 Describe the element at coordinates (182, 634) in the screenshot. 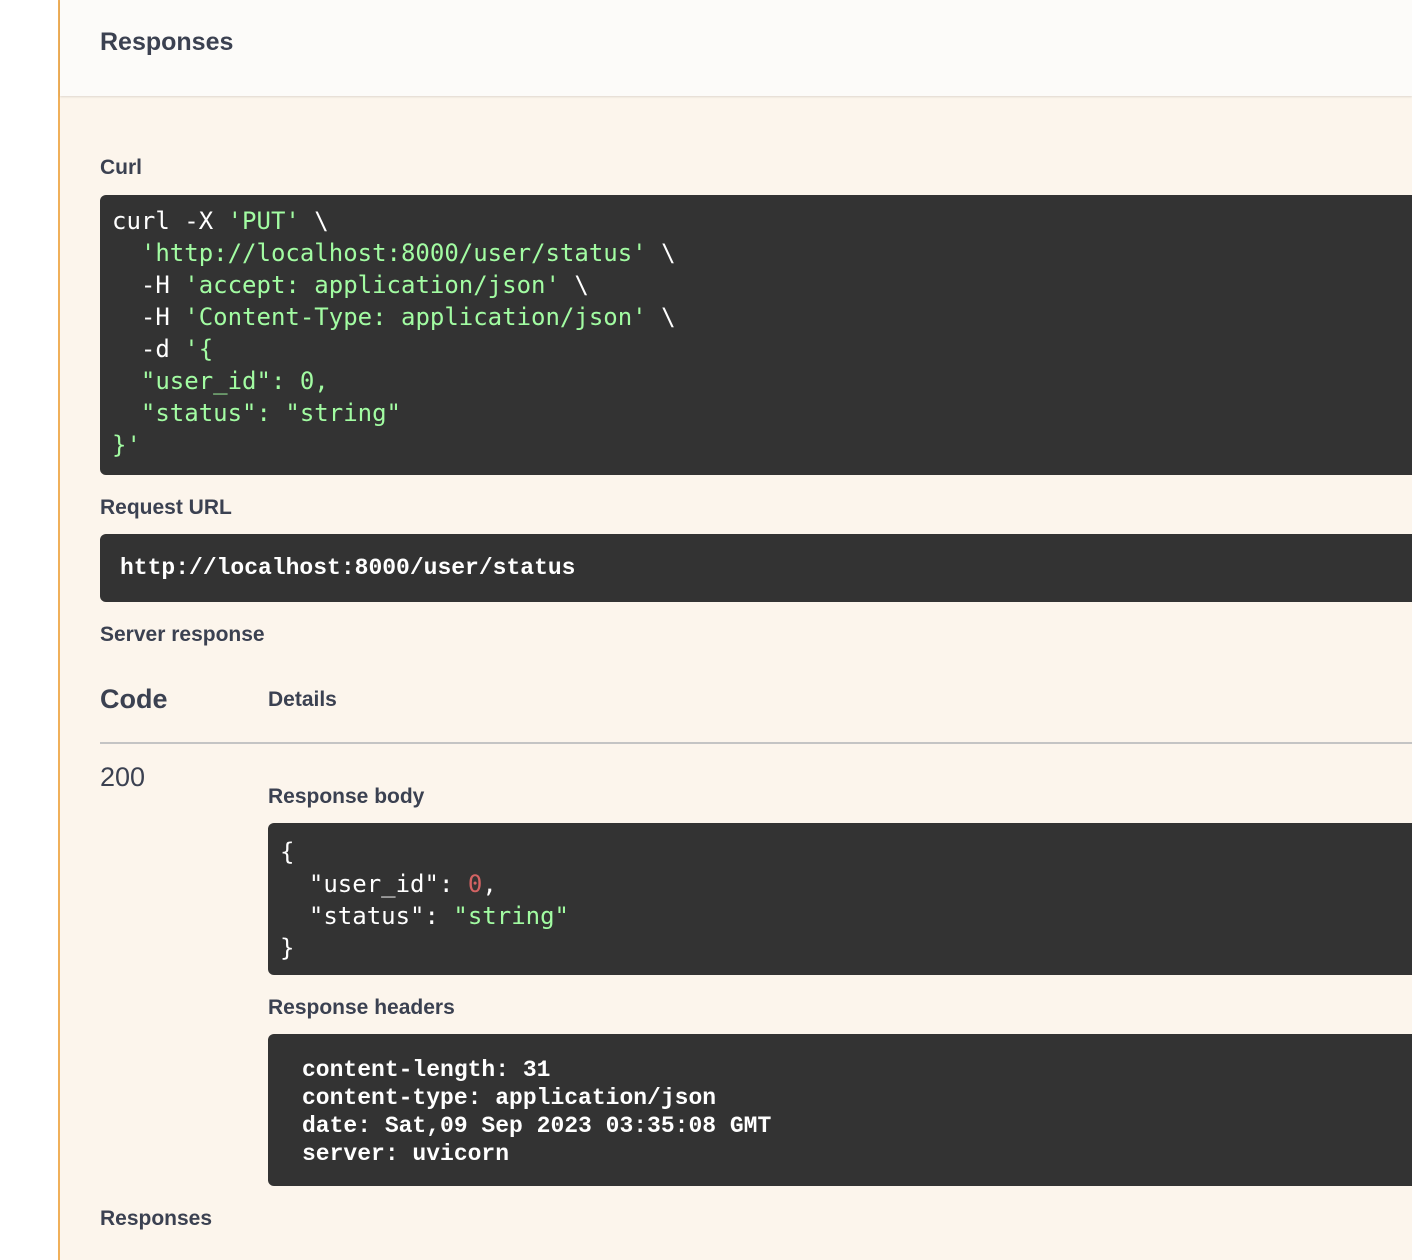

I see `server-response-label: Server response` at that location.